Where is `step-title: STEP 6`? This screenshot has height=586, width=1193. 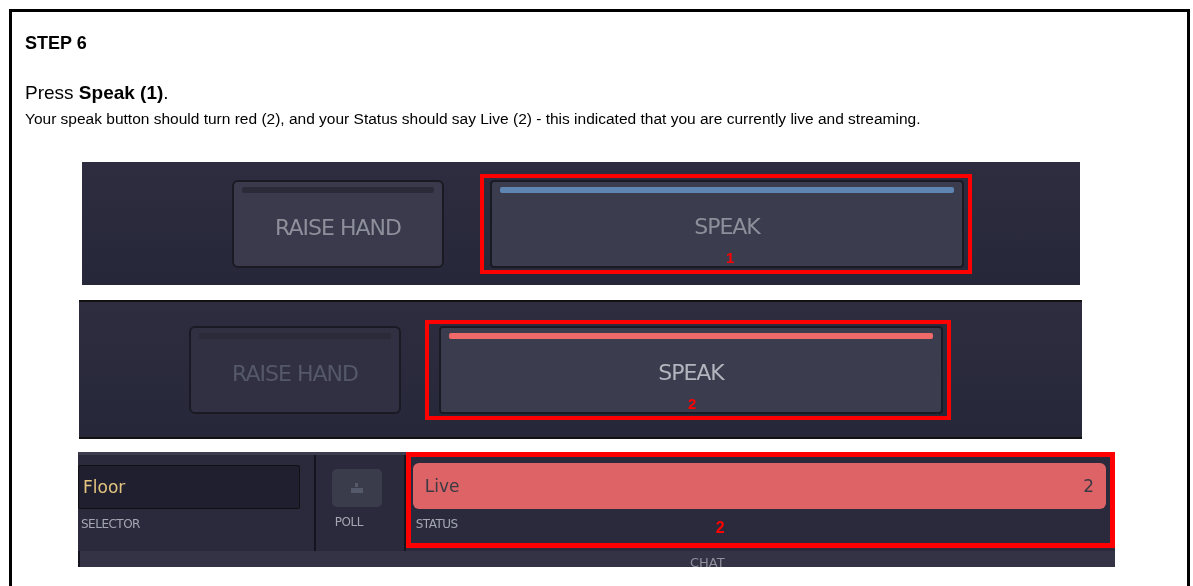 step-title: STEP 6 is located at coordinates (56, 43).